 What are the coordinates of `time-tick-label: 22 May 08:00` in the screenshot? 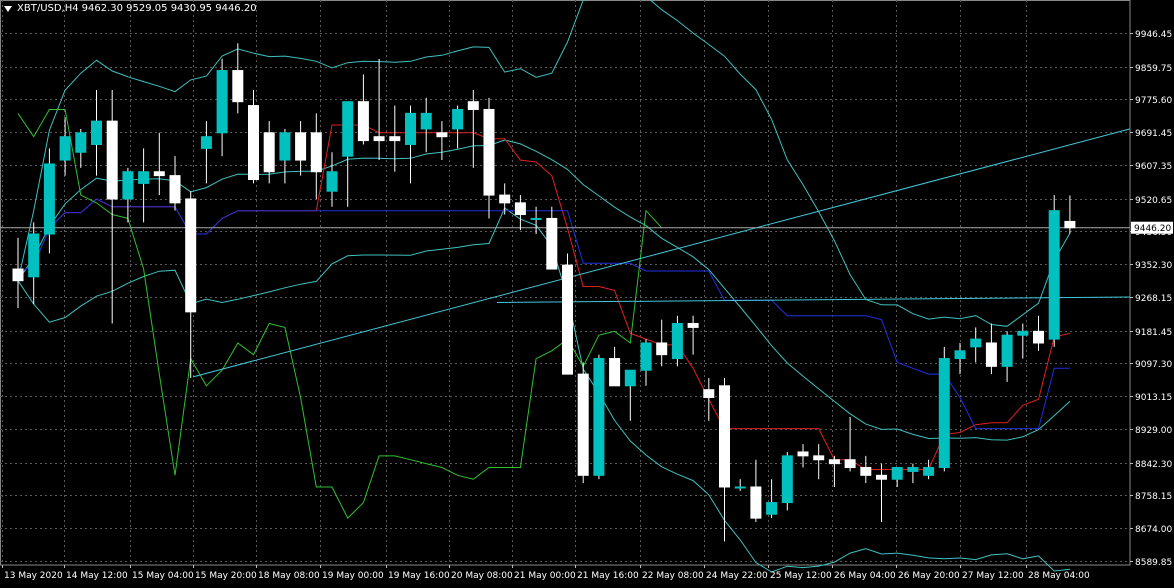 It's located at (673, 576).